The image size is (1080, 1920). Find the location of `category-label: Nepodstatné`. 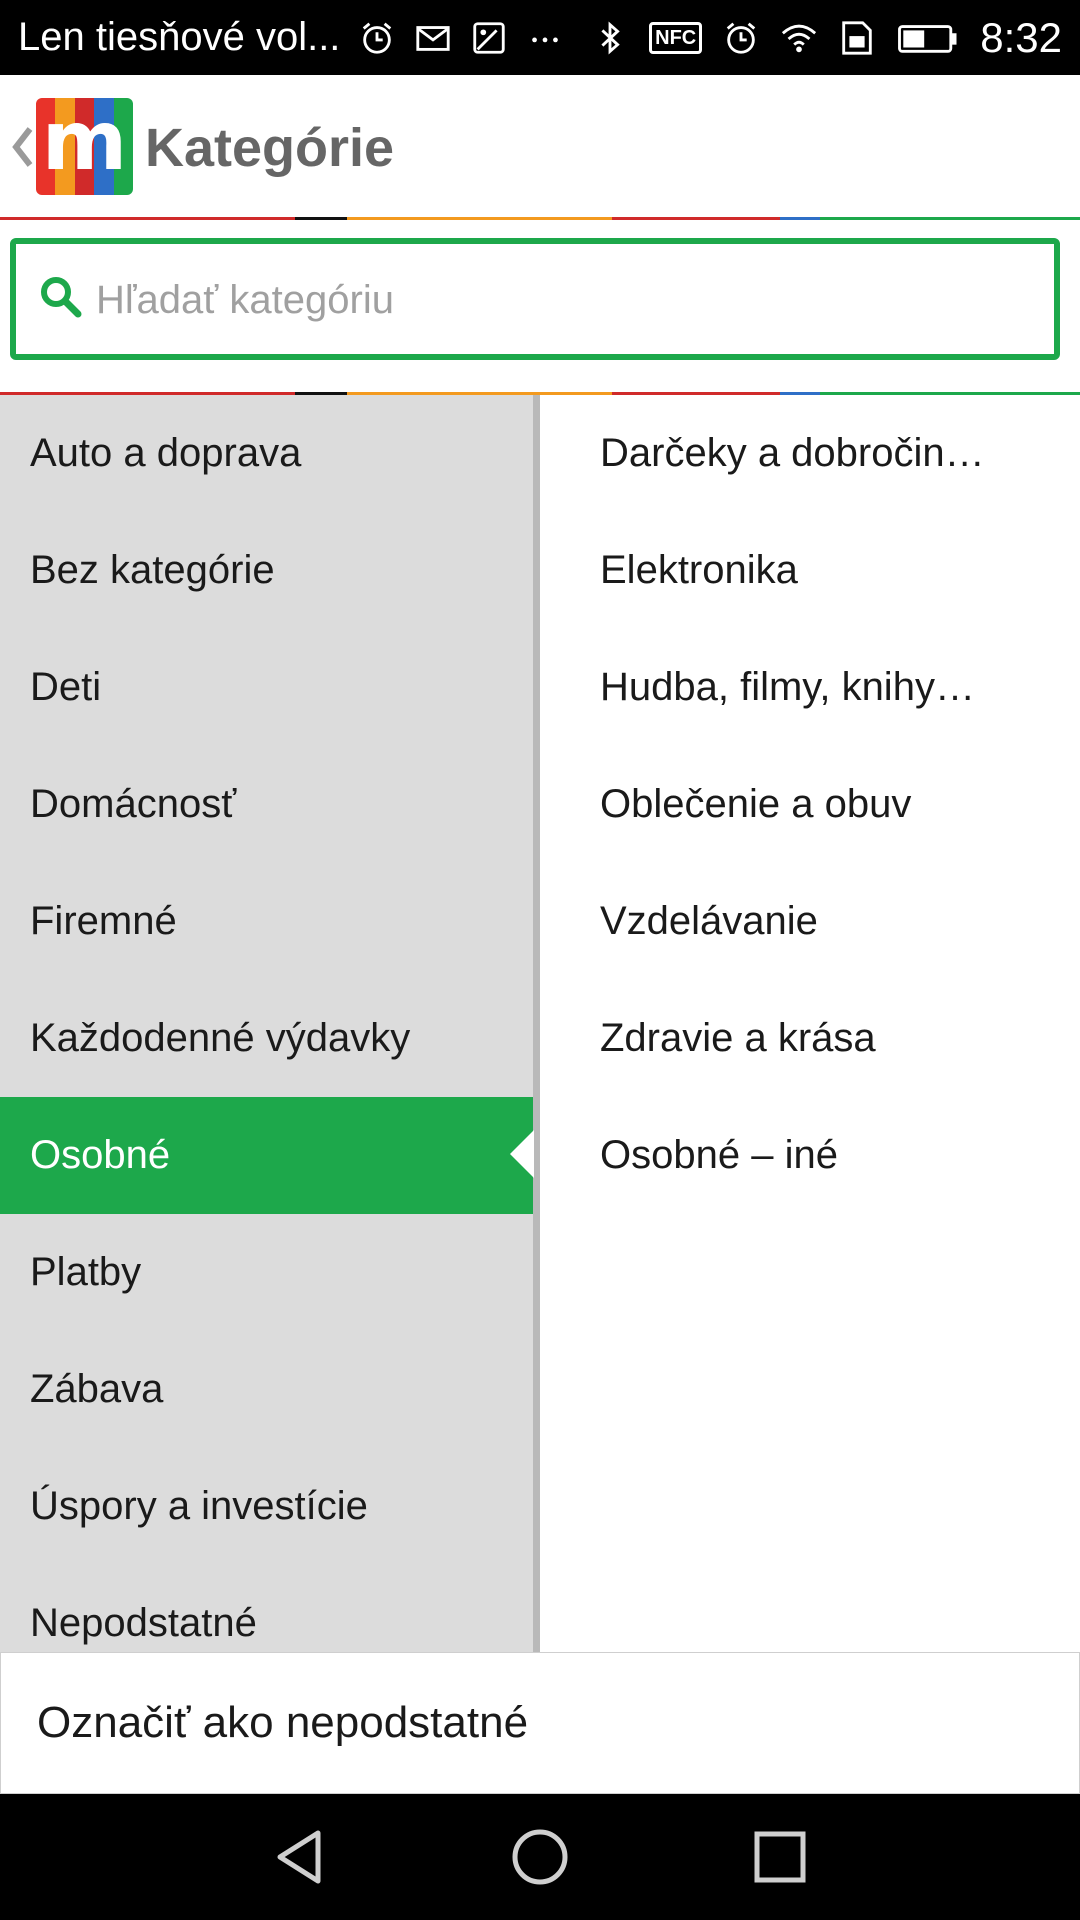

category-label: Nepodstatné is located at coordinates (143, 1623).